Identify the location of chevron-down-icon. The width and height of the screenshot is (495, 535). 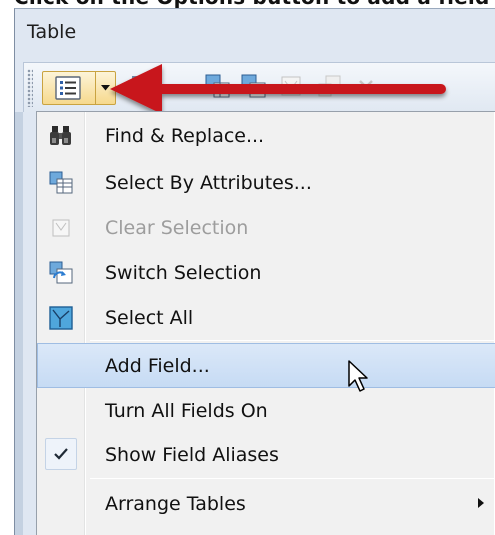
(105, 88).